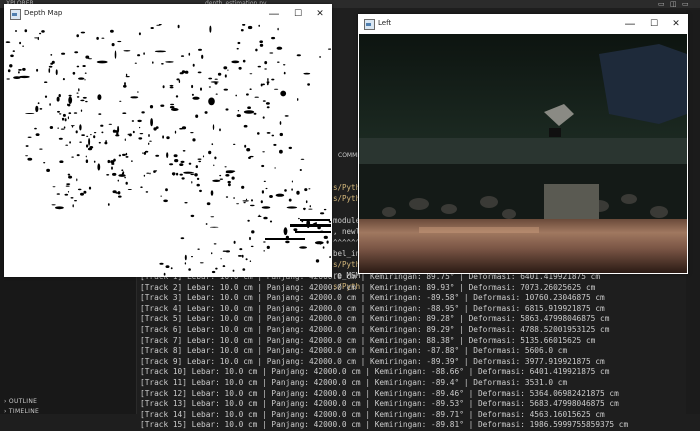 The width and height of the screenshot is (700, 431). Describe the element at coordinates (685, 4) in the screenshot. I see `panel-icon: ▭` at that location.